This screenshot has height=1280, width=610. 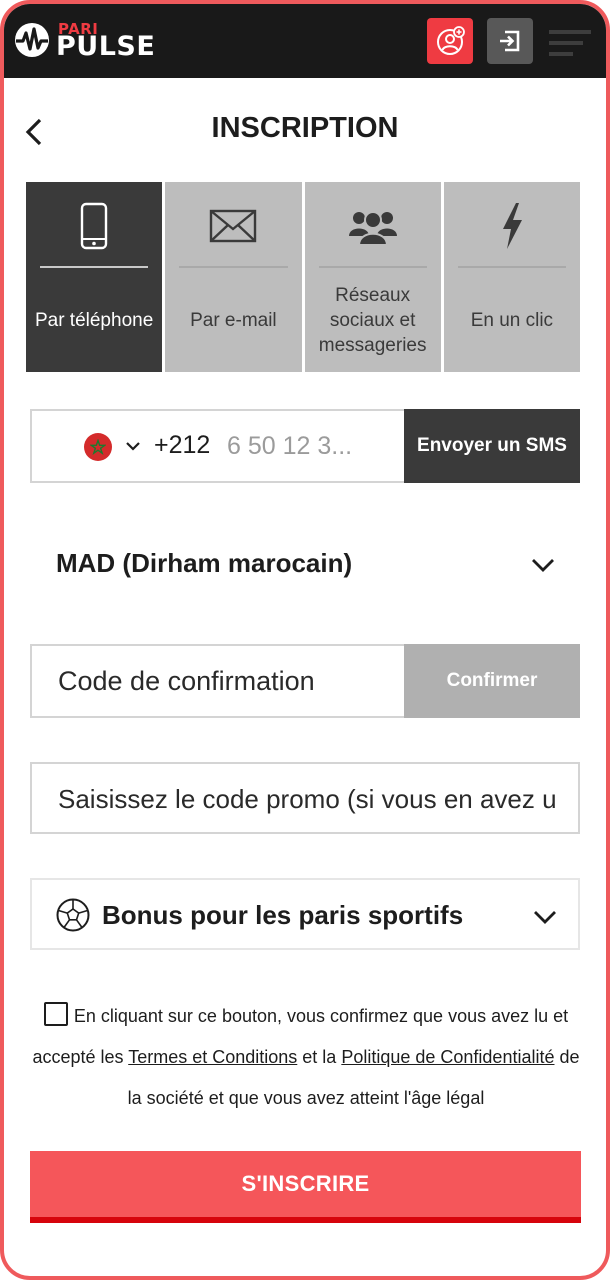 I want to click on dial-code: +212, so click(x=182, y=445).